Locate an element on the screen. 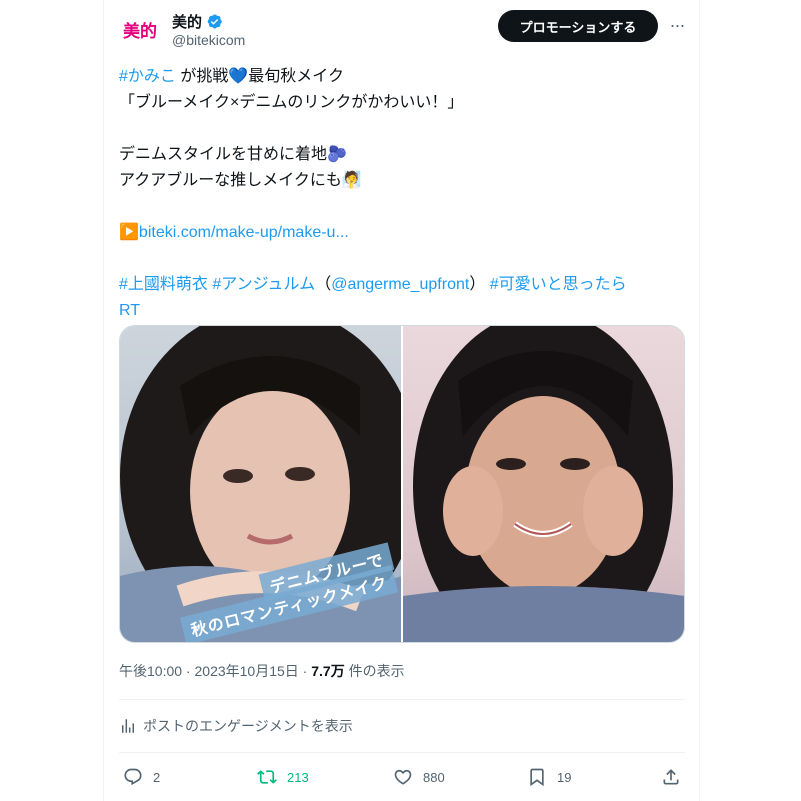 The width and height of the screenshot is (801, 801). photo-right is located at coordinates (543, 484).